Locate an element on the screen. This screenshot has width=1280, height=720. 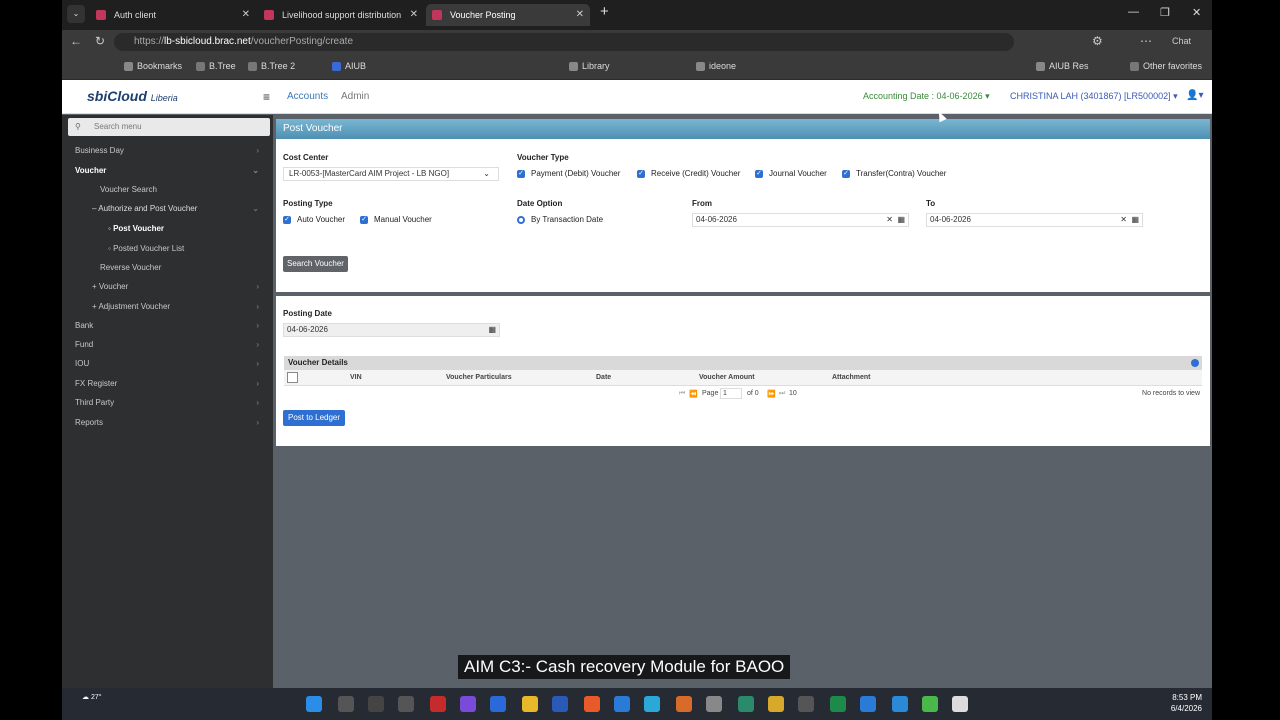
sidebar-item-voucher-sub: + Voucher › is located at coordinates (178, 286).